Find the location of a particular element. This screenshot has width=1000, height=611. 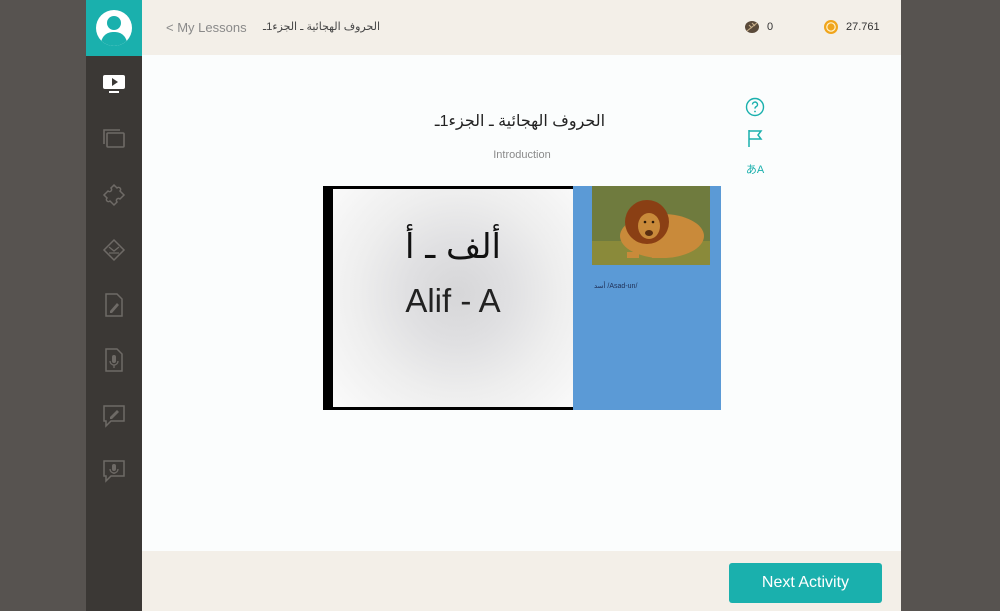

help-icon is located at coordinates (755, 107).